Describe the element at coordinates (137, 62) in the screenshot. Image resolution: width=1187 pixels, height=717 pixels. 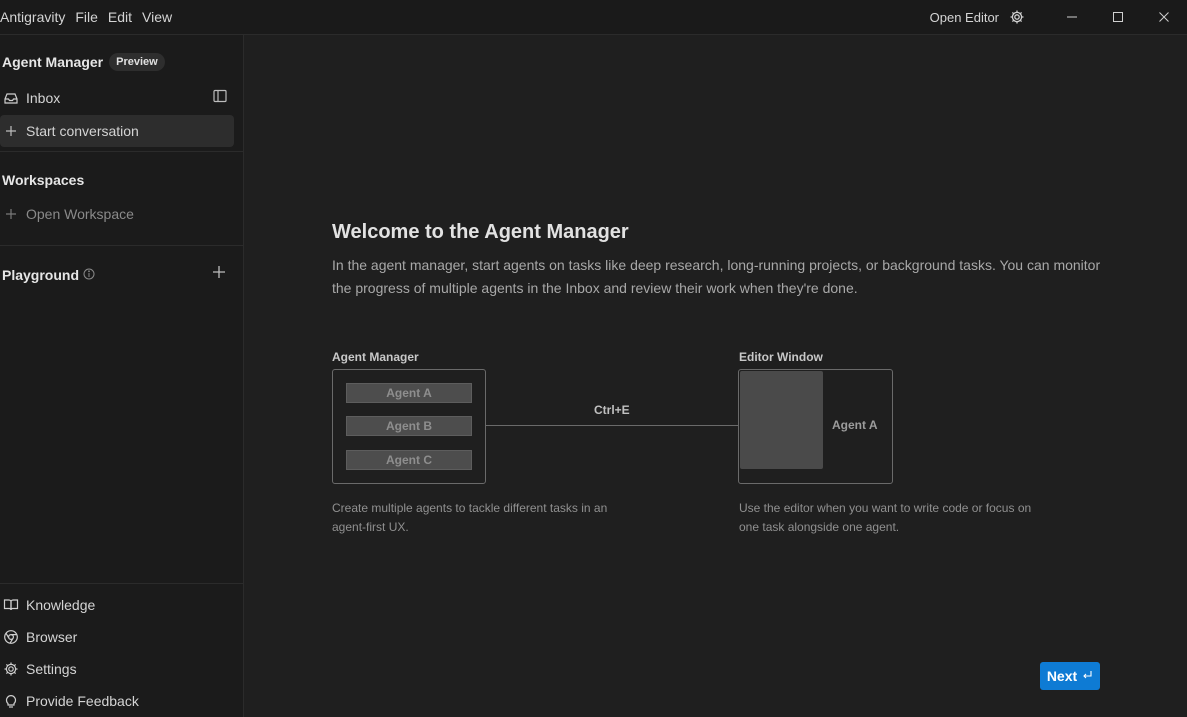
I see `preview-badge: Preview` at that location.